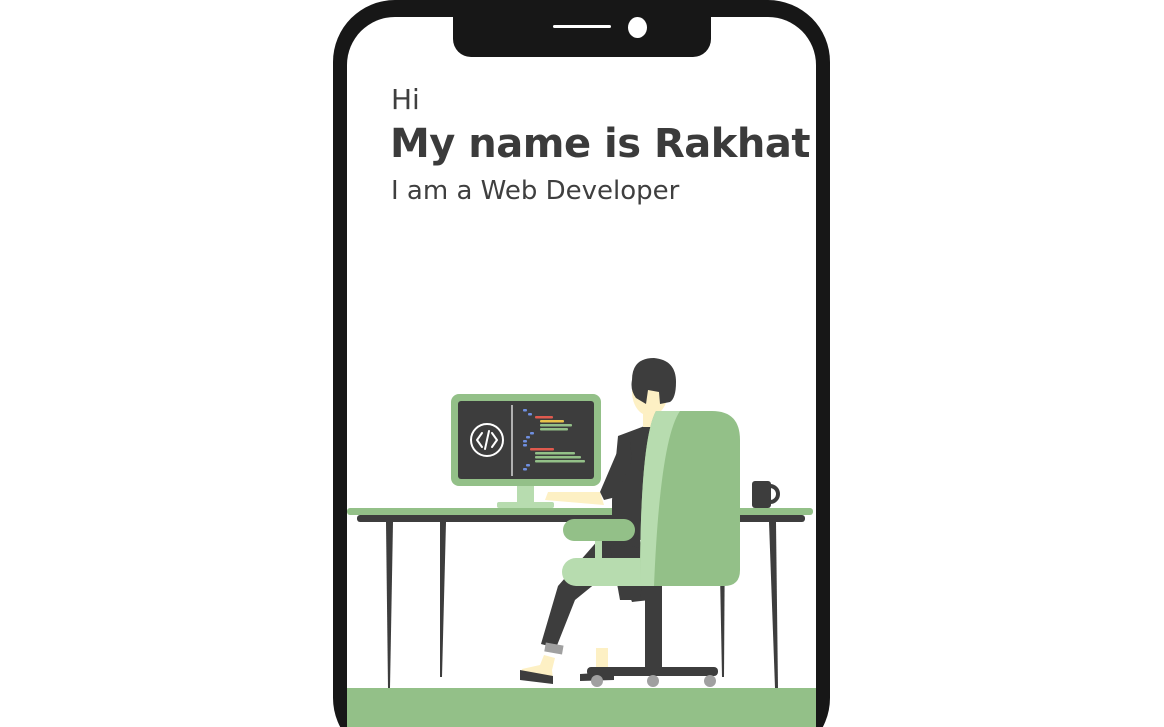  What do you see at coordinates (766, 494) in the screenshot?
I see `coffee-mug-icon` at bounding box center [766, 494].